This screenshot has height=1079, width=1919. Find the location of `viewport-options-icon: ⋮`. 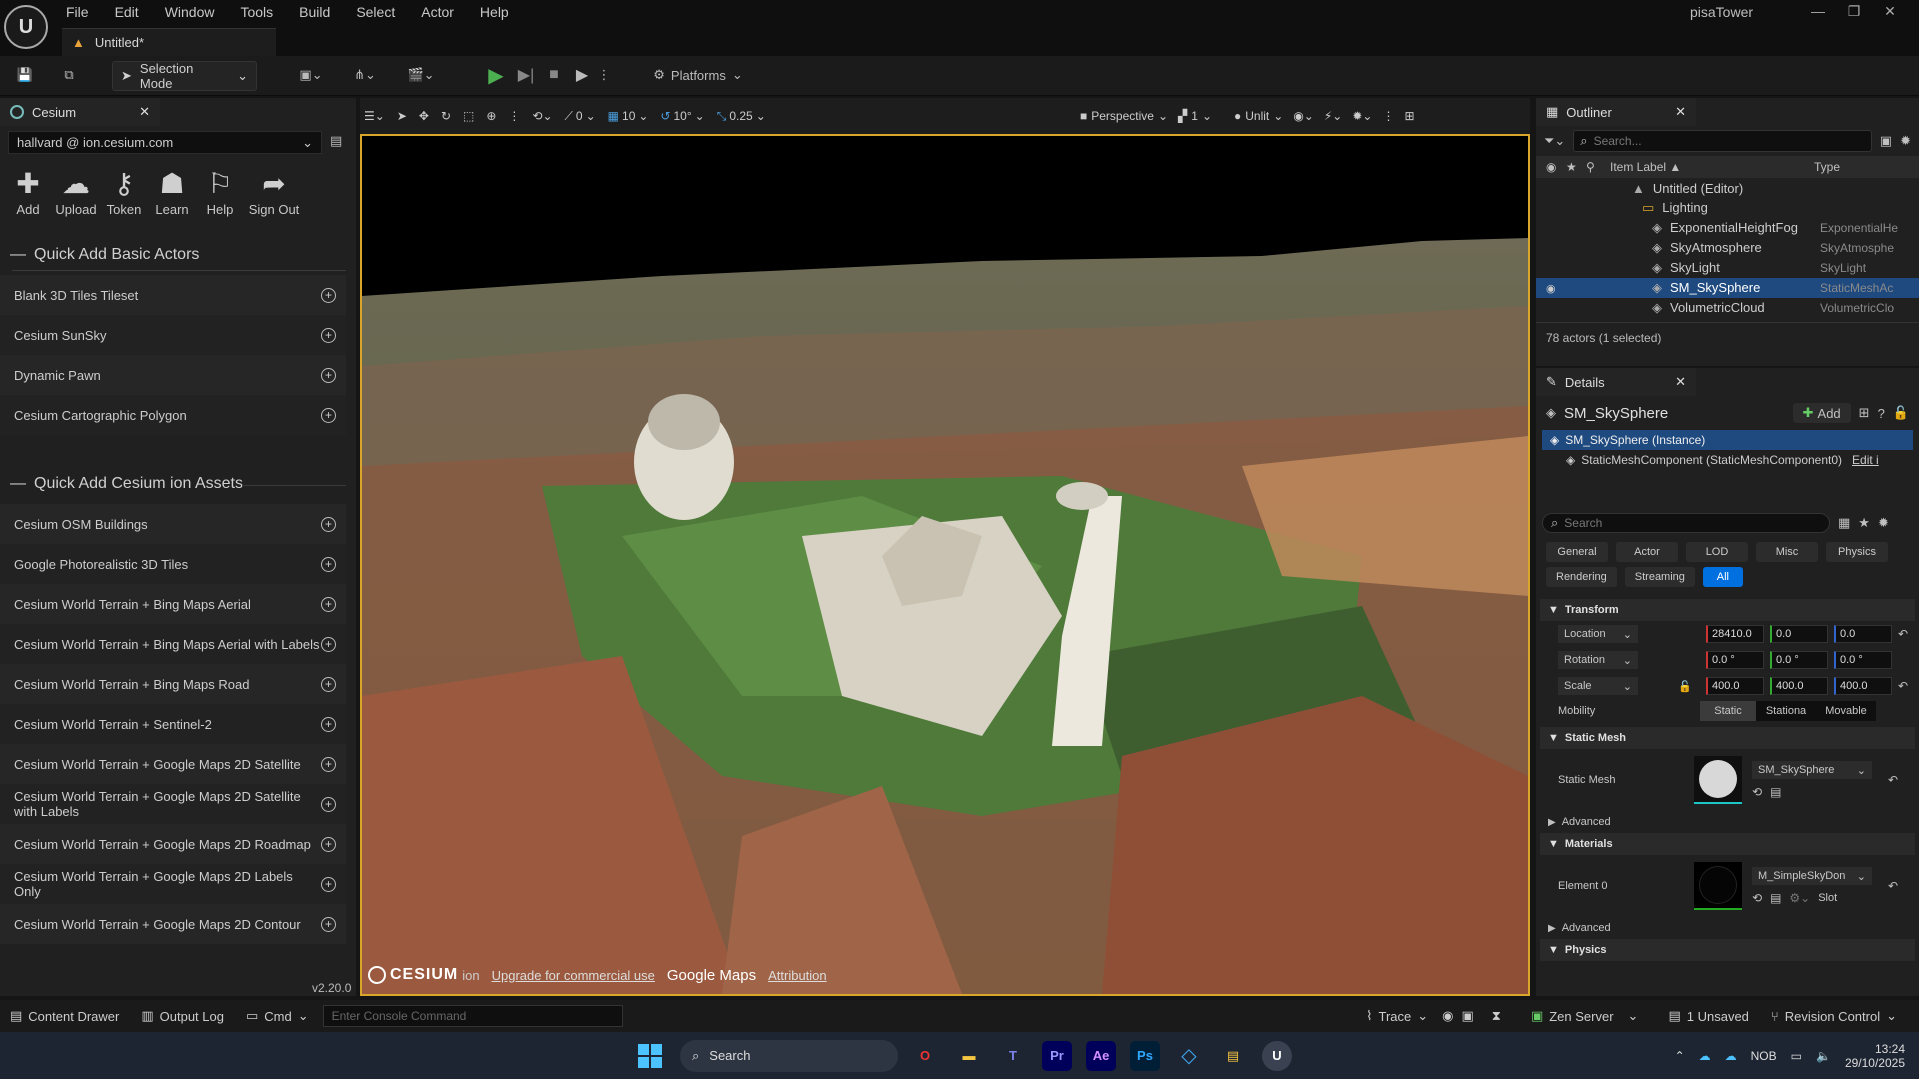

viewport-options-icon: ⋮ is located at coordinates (1388, 116).